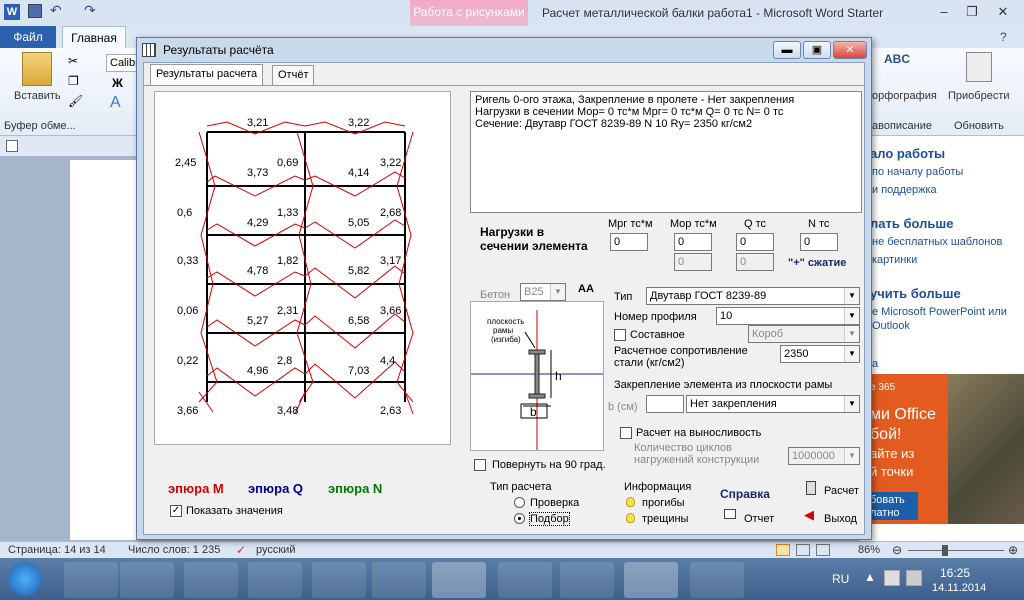  What do you see at coordinates (759, 519) in the screenshot?
I see `report-link: Отчет` at bounding box center [759, 519].